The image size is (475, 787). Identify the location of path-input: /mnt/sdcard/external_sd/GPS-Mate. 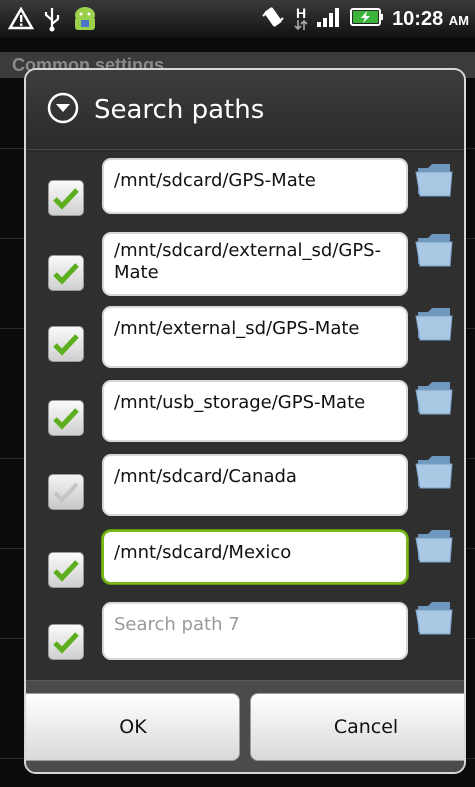
(255, 264).